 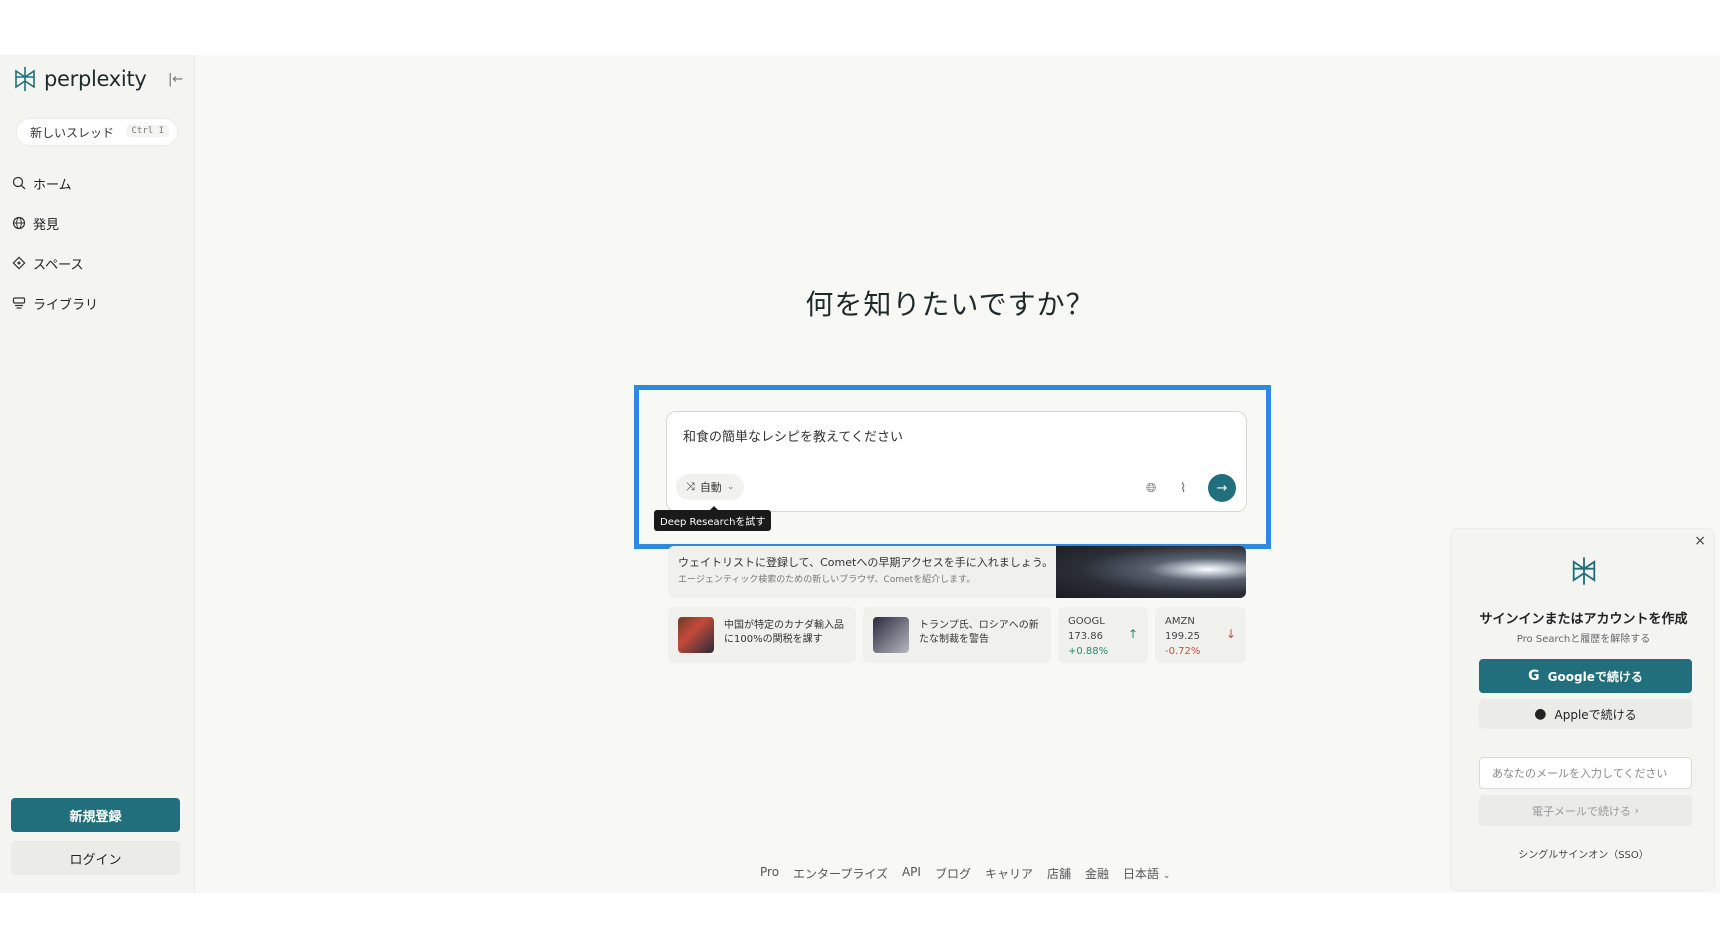 What do you see at coordinates (784, 632) in the screenshot?
I see `news-headline: 中国が特定のカナダ輸入品に100%の関税を課す` at bounding box center [784, 632].